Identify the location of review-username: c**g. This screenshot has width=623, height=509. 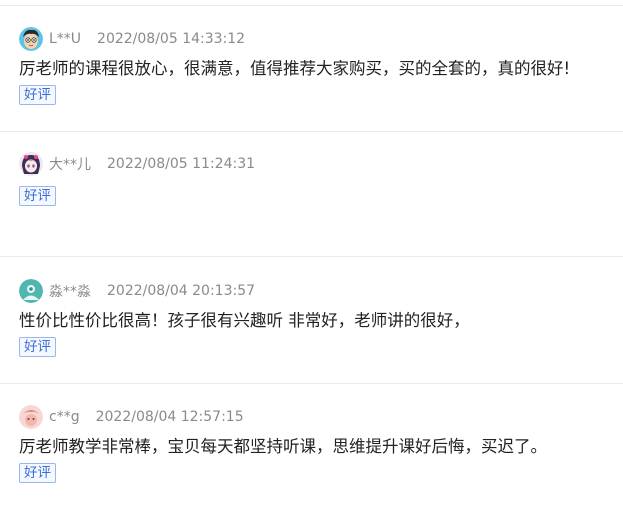
(64, 417).